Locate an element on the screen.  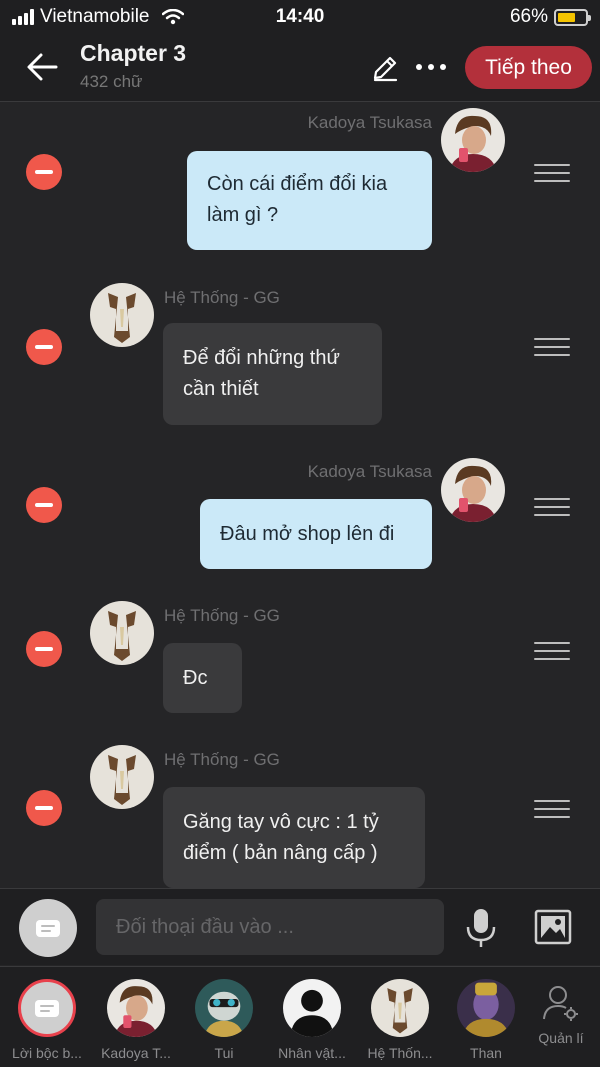
compose-bar is located at coordinates (300, 926).